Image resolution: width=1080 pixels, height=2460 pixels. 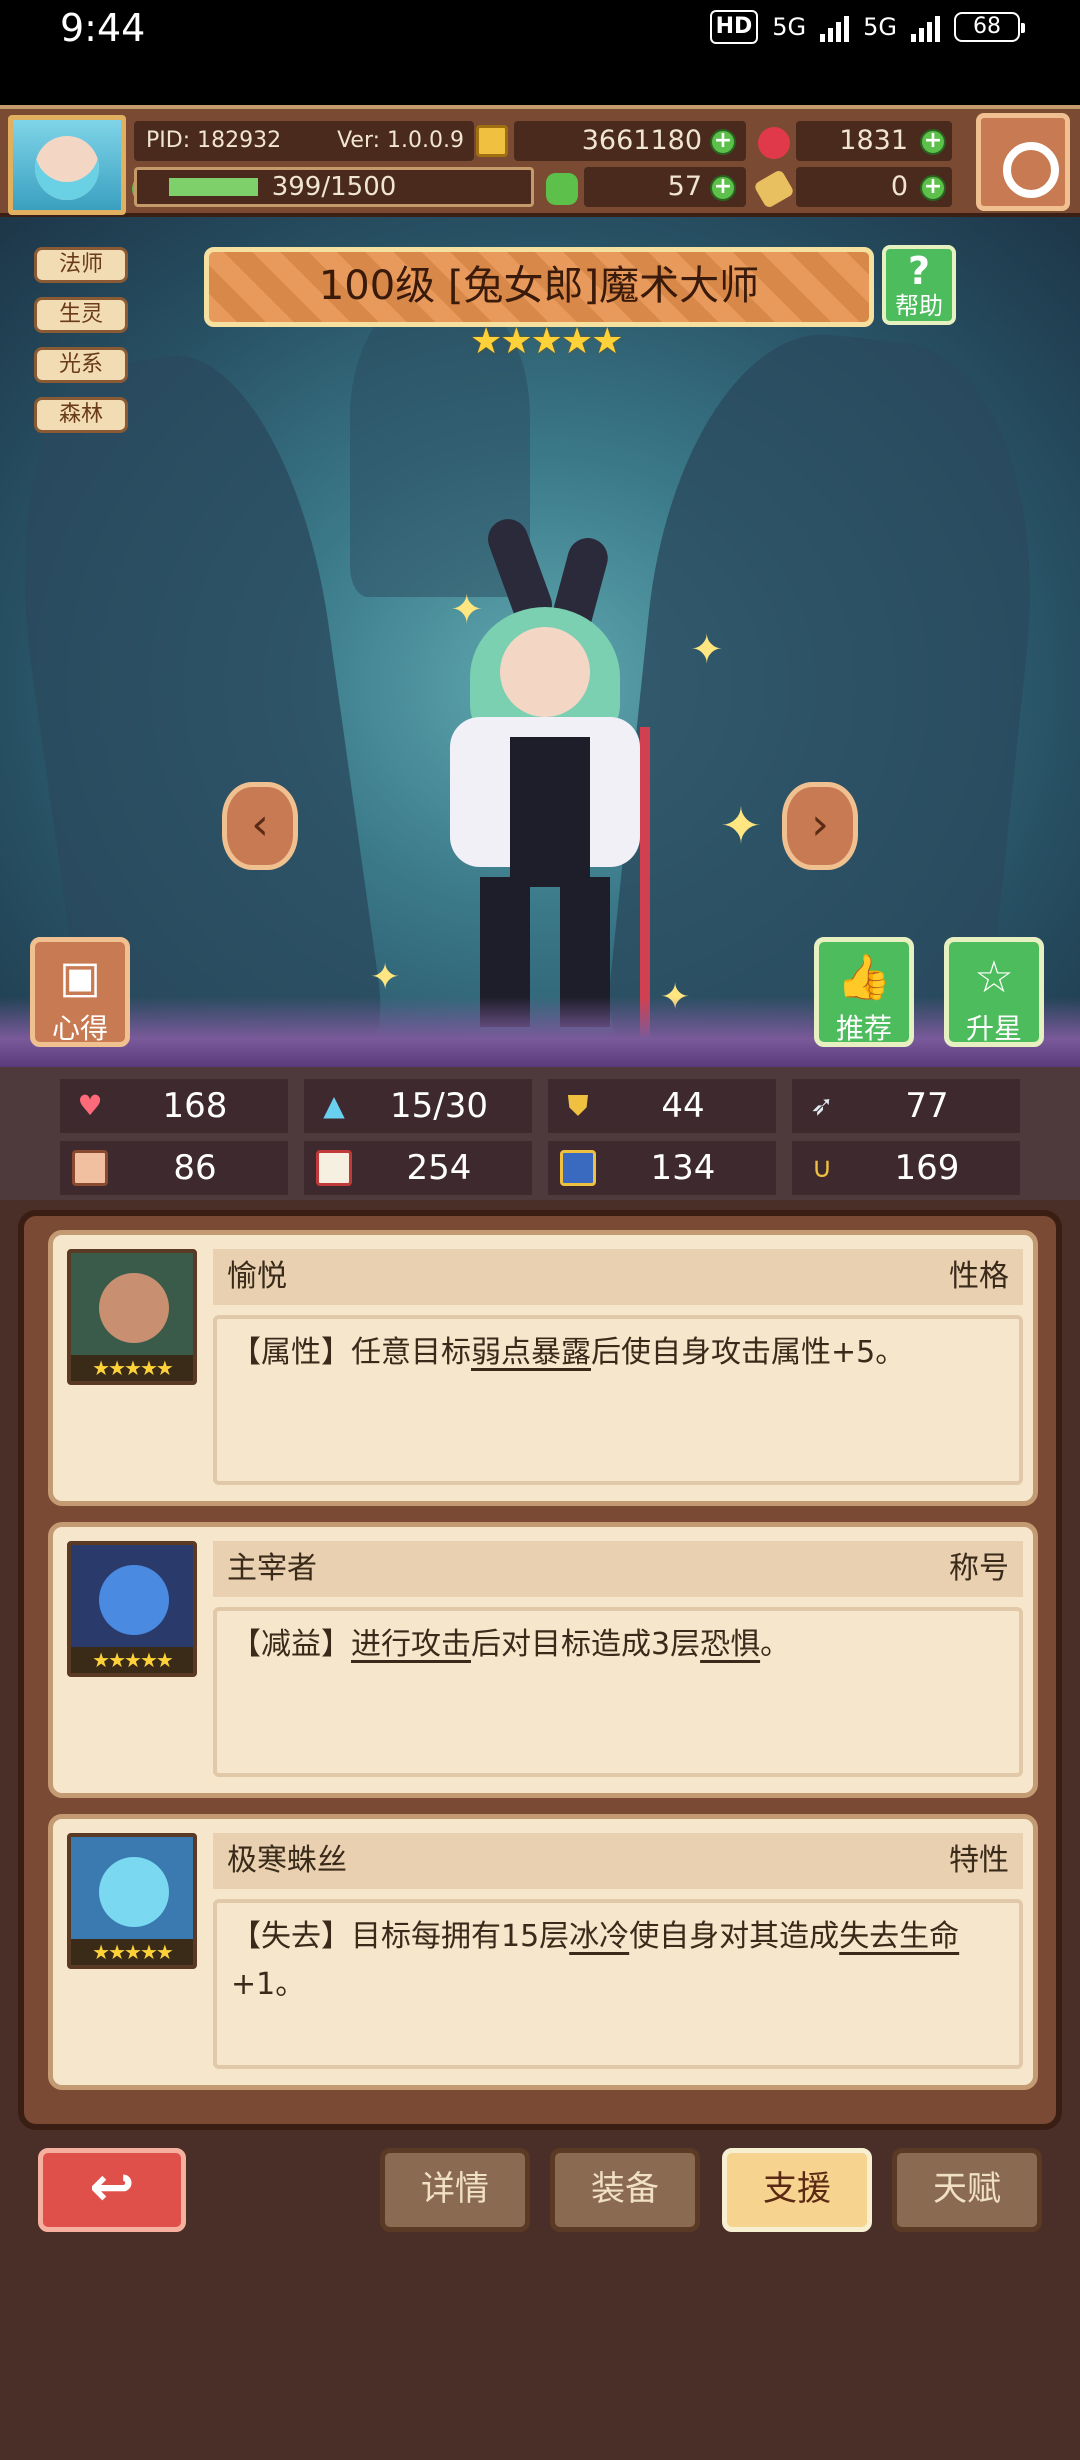 What do you see at coordinates (112, 2186) in the screenshot?
I see `back-arrow-icon: ↩` at bounding box center [112, 2186].